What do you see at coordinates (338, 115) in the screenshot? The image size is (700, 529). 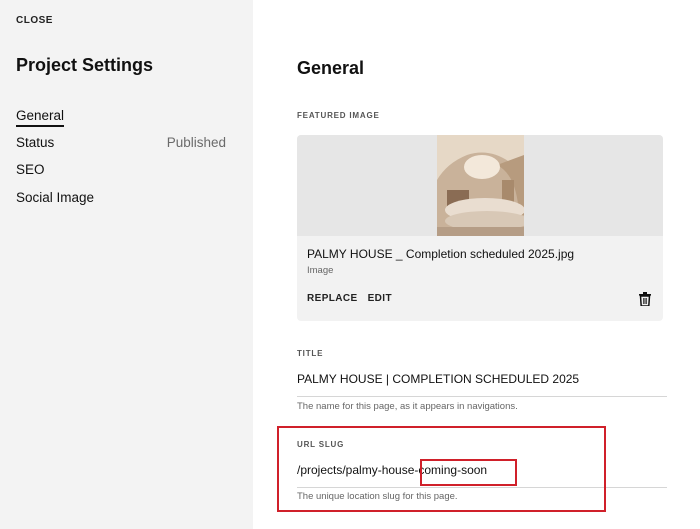 I see `featured-image-label: FEATURED IMAGE` at bounding box center [338, 115].